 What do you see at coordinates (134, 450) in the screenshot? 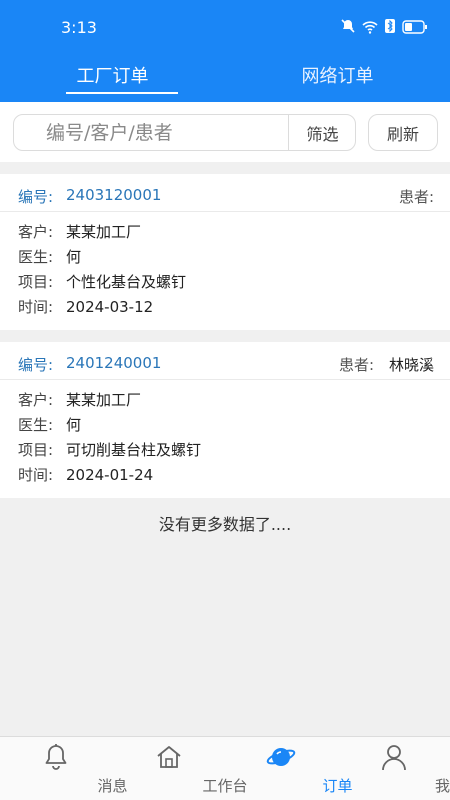
I see `item-value: 可切削基台柱及螺钉` at bounding box center [134, 450].